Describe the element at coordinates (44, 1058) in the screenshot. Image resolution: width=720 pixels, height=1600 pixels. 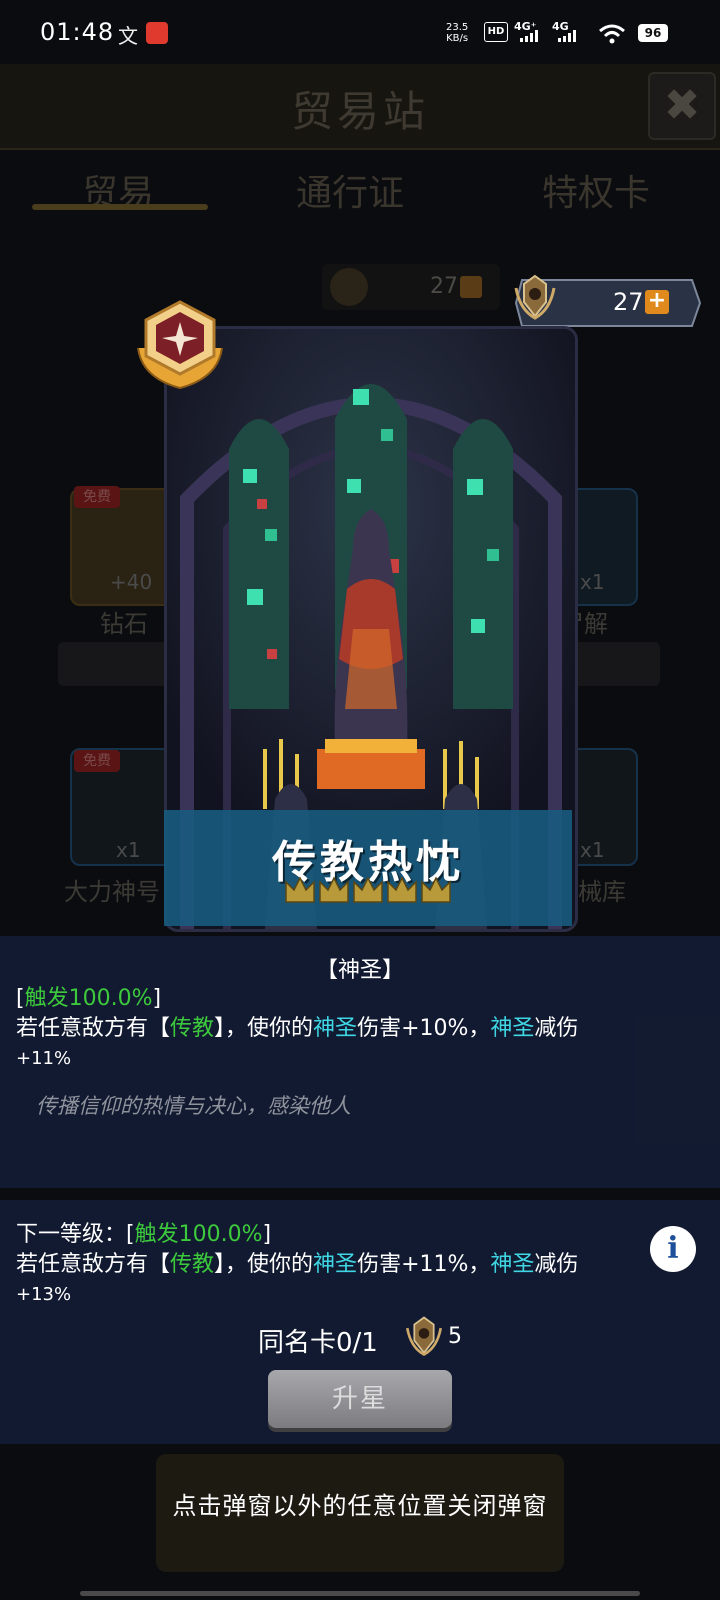
I see `effect-value: +11%` at that location.